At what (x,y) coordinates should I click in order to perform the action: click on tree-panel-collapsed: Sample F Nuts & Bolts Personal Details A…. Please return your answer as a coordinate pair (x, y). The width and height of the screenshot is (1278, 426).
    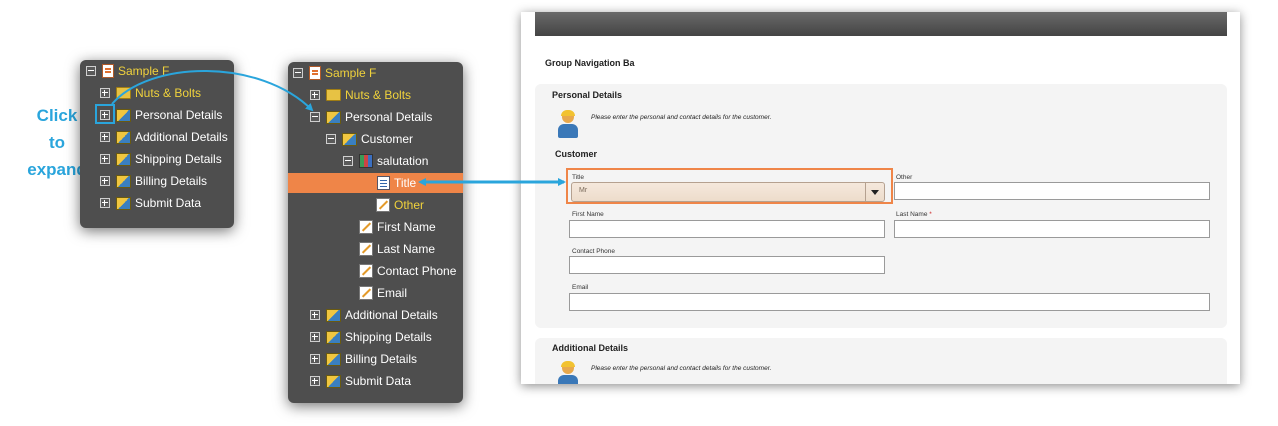
    Looking at the image, I should click on (157, 144).